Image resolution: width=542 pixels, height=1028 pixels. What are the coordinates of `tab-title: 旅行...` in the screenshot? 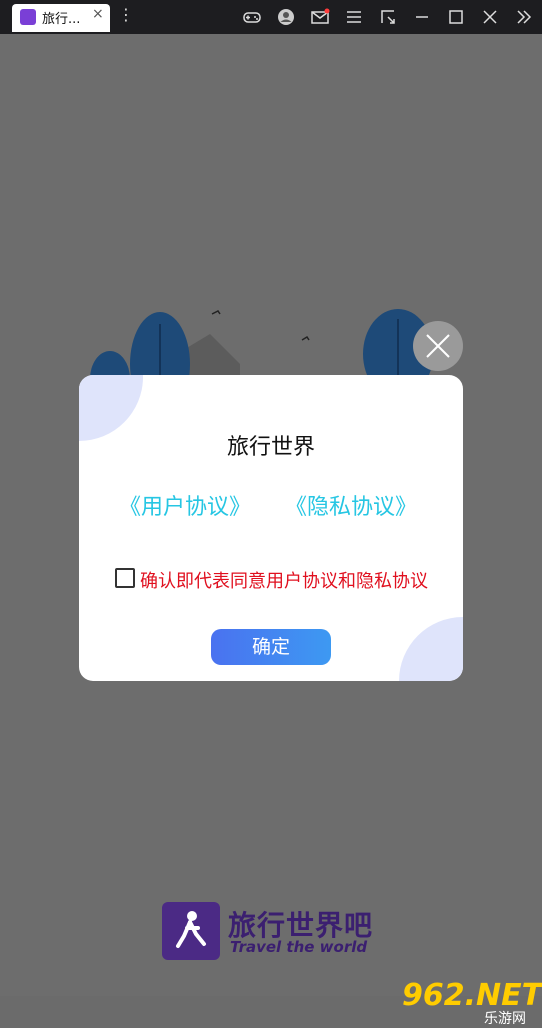 It's located at (61, 19).